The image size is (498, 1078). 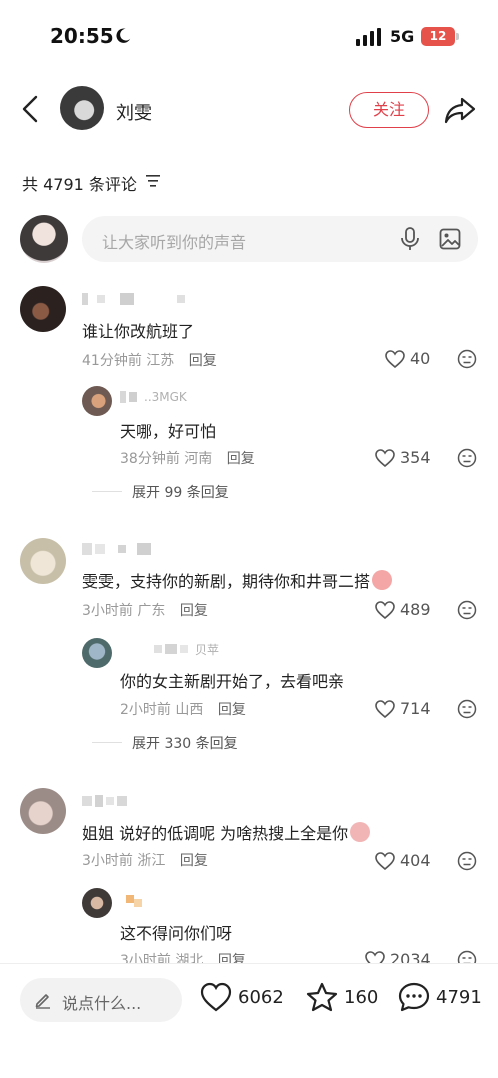 What do you see at coordinates (280, 239) in the screenshot?
I see `comment-input: 让大家听到你的声音` at bounding box center [280, 239].